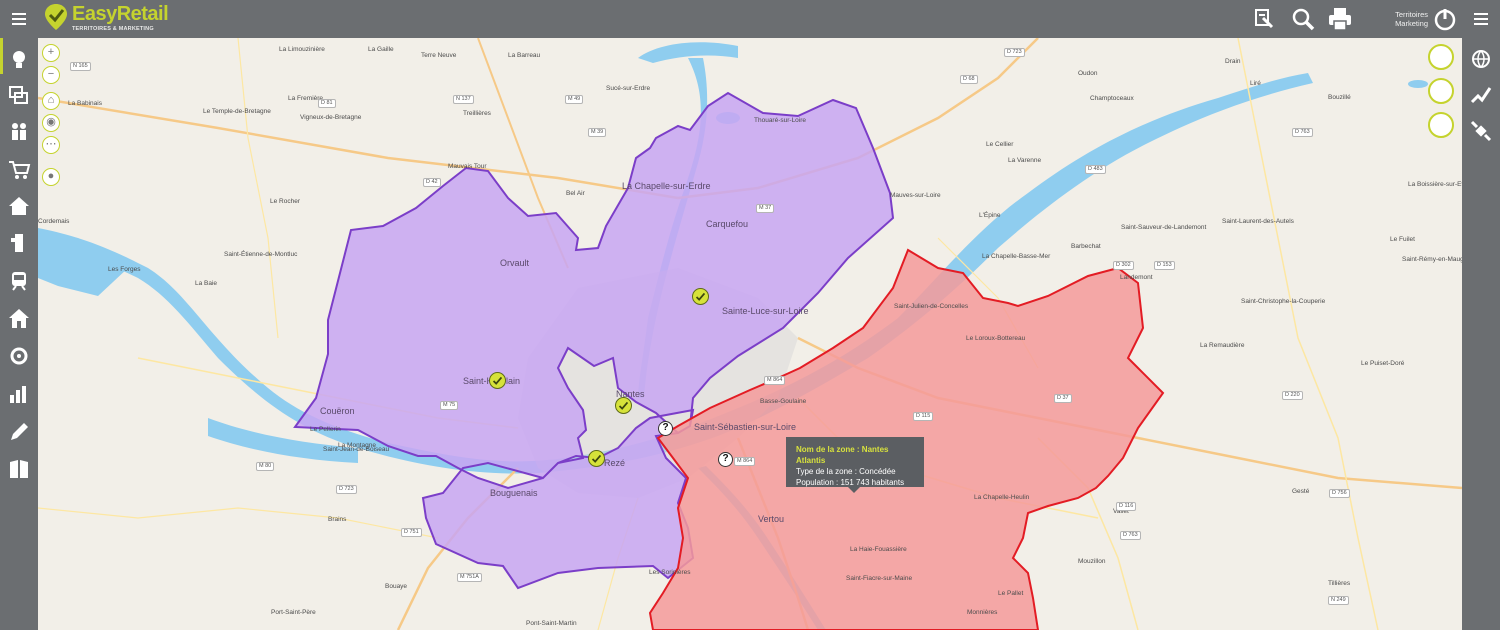 The height and width of the screenshot is (630, 1500). Describe the element at coordinates (261, 254) in the screenshot. I see `place-label: Saint-Étienne-de-Montluc` at that location.